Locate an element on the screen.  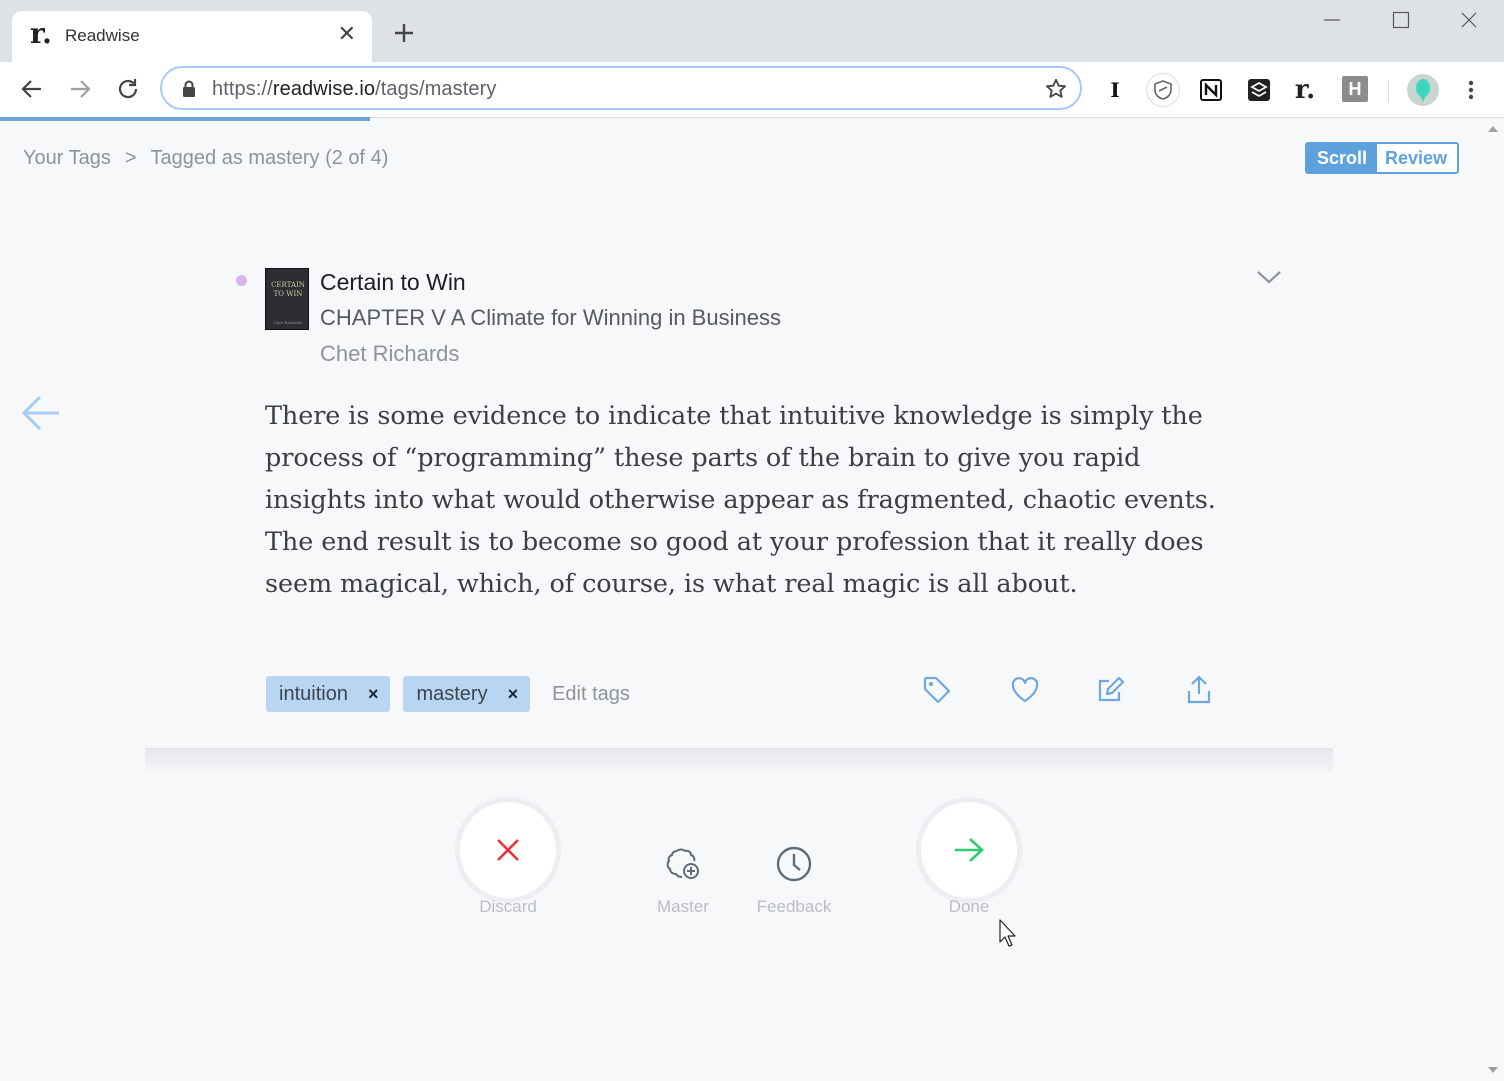
breadcrumb-current: Tagged as mastery (2 of 4) is located at coordinates (269, 158).